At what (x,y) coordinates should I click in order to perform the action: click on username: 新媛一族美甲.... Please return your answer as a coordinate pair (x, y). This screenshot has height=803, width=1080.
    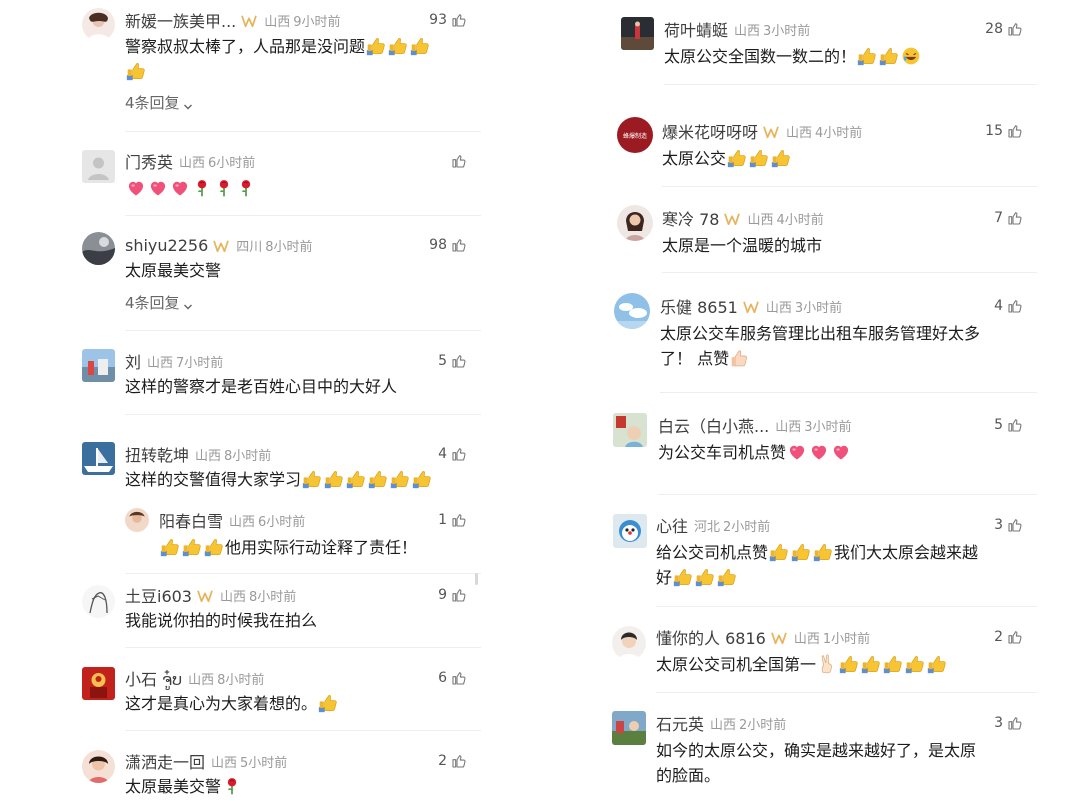
    Looking at the image, I should click on (180, 20).